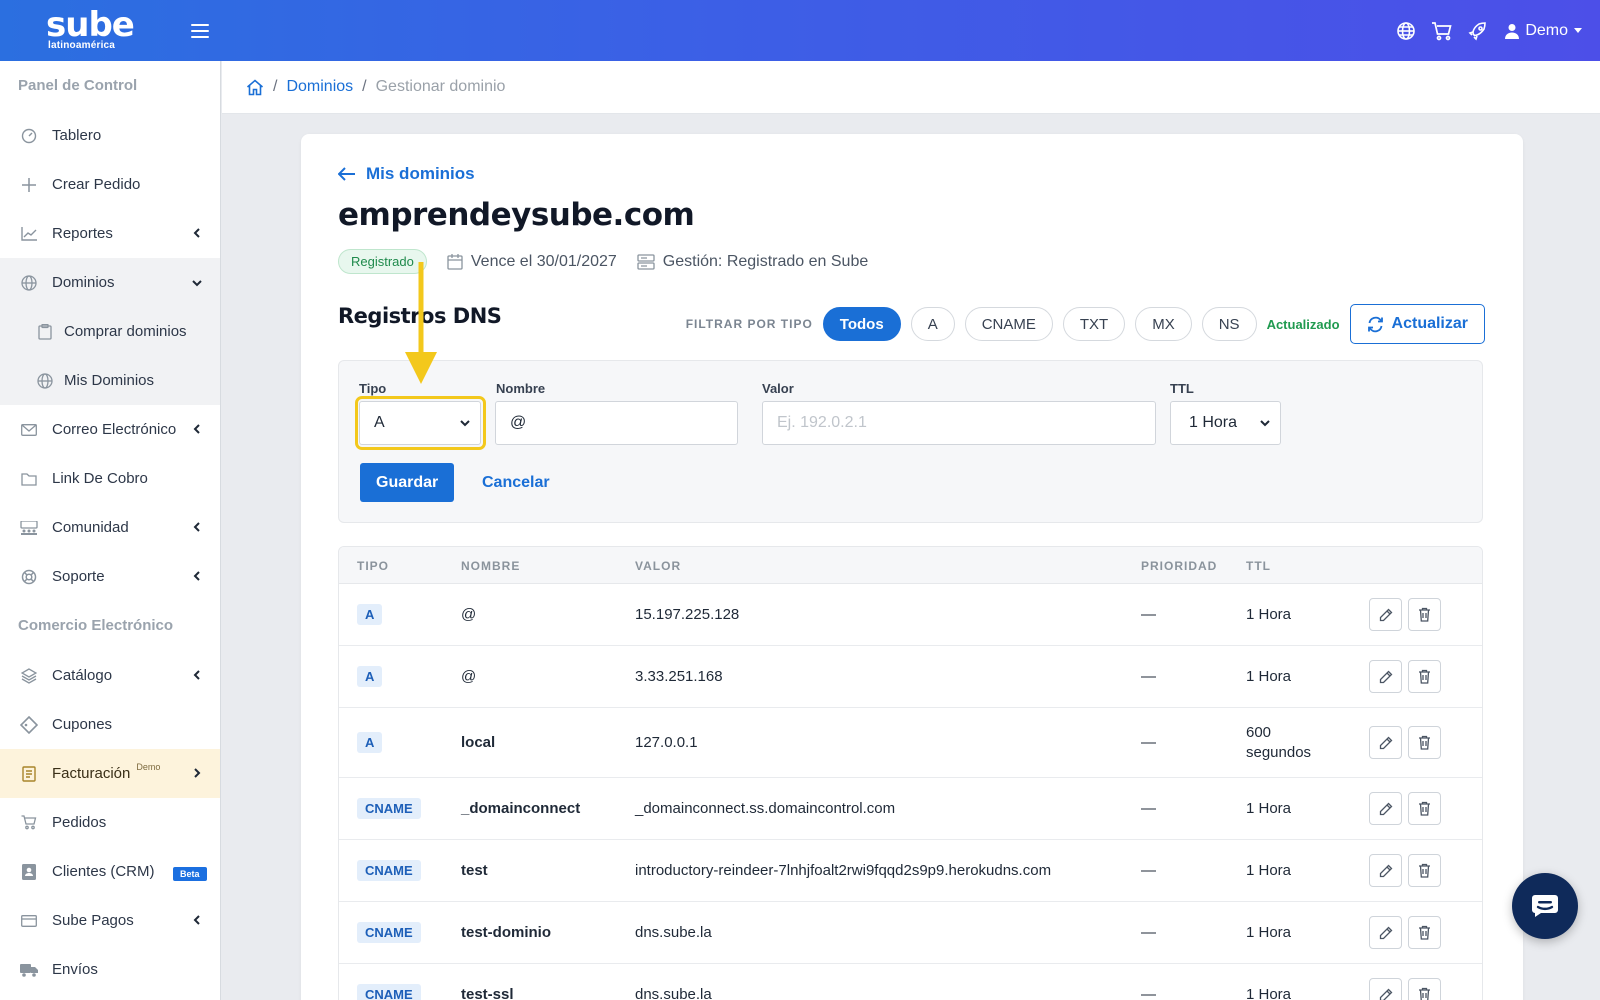 This screenshot has height=1000, width=1600. What do you see at coordinates (521, 808) in the screenshot?
I see `record-name: _domainconnect` at bounding box center [521, 808].